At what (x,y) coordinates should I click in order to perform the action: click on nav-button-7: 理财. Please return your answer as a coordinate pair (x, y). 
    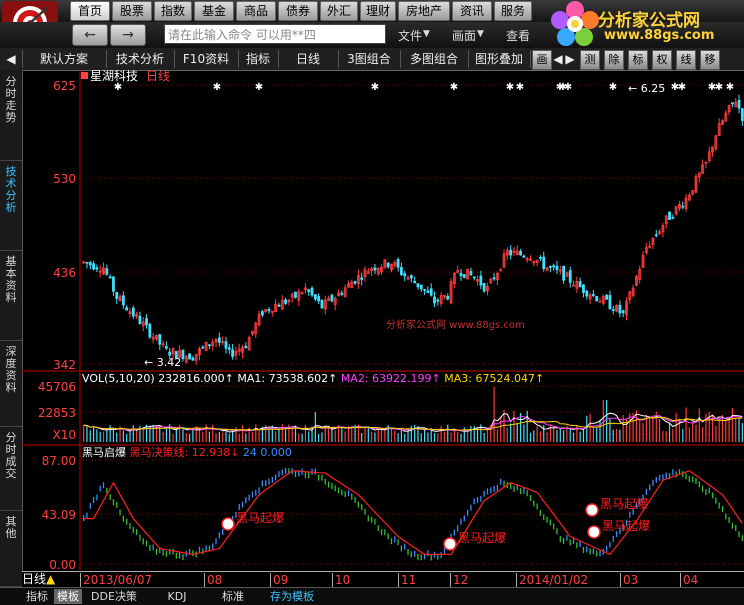
    Looking at the image, I should click on (378, 11).